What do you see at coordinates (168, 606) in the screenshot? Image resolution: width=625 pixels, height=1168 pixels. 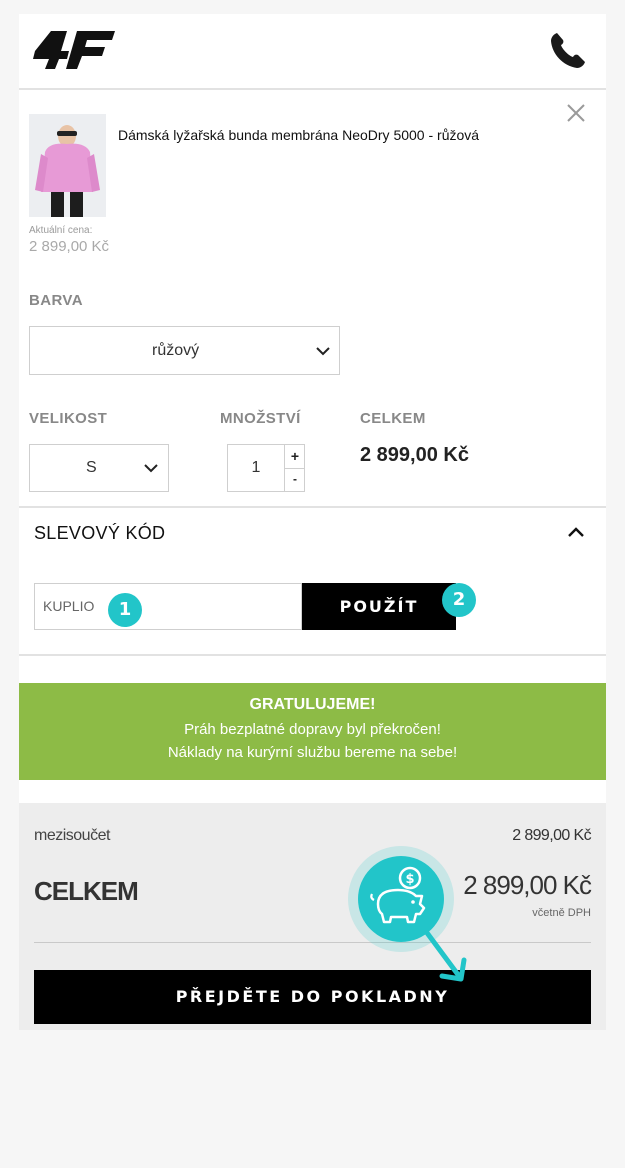 I see `discount-code-input: KUPLIO` at bounding box center [168, 606].